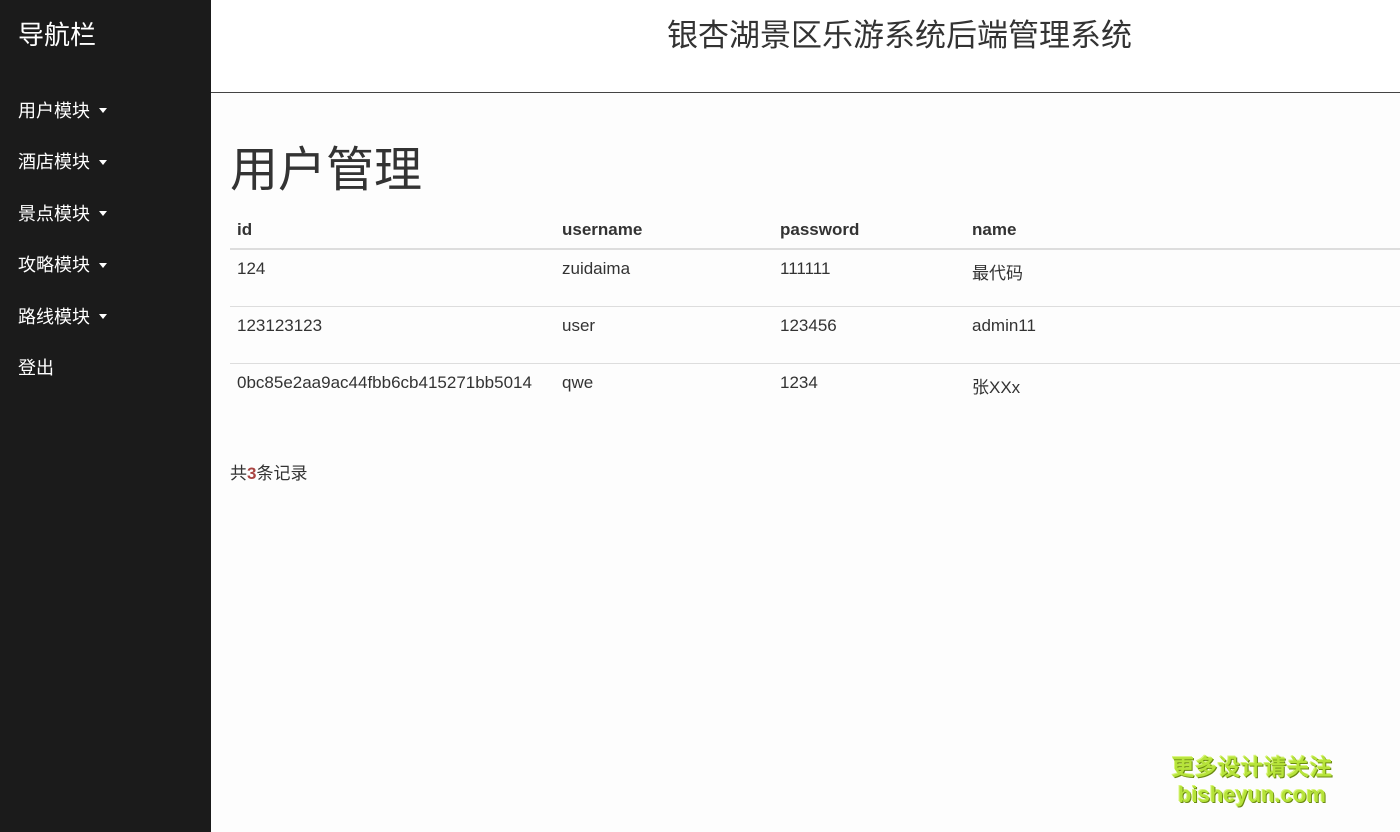  I want to click on watermark: 更多设计请关注 bisheyun.com, so click(1252, 781).